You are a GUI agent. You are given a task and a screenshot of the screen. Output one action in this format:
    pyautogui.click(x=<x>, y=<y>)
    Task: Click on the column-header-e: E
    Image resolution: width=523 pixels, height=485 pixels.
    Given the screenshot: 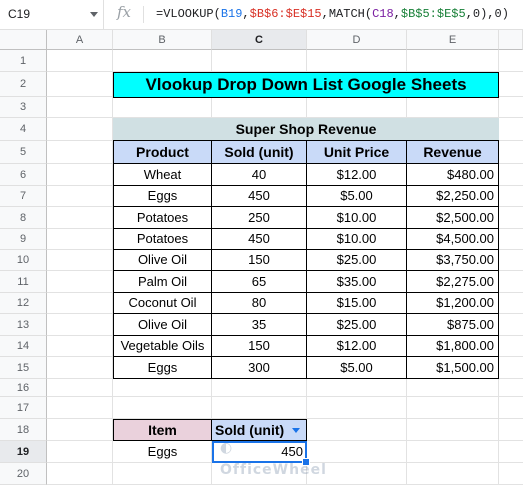 What is the action you would take?
    pyautogui.click(x=453, y=40)
    